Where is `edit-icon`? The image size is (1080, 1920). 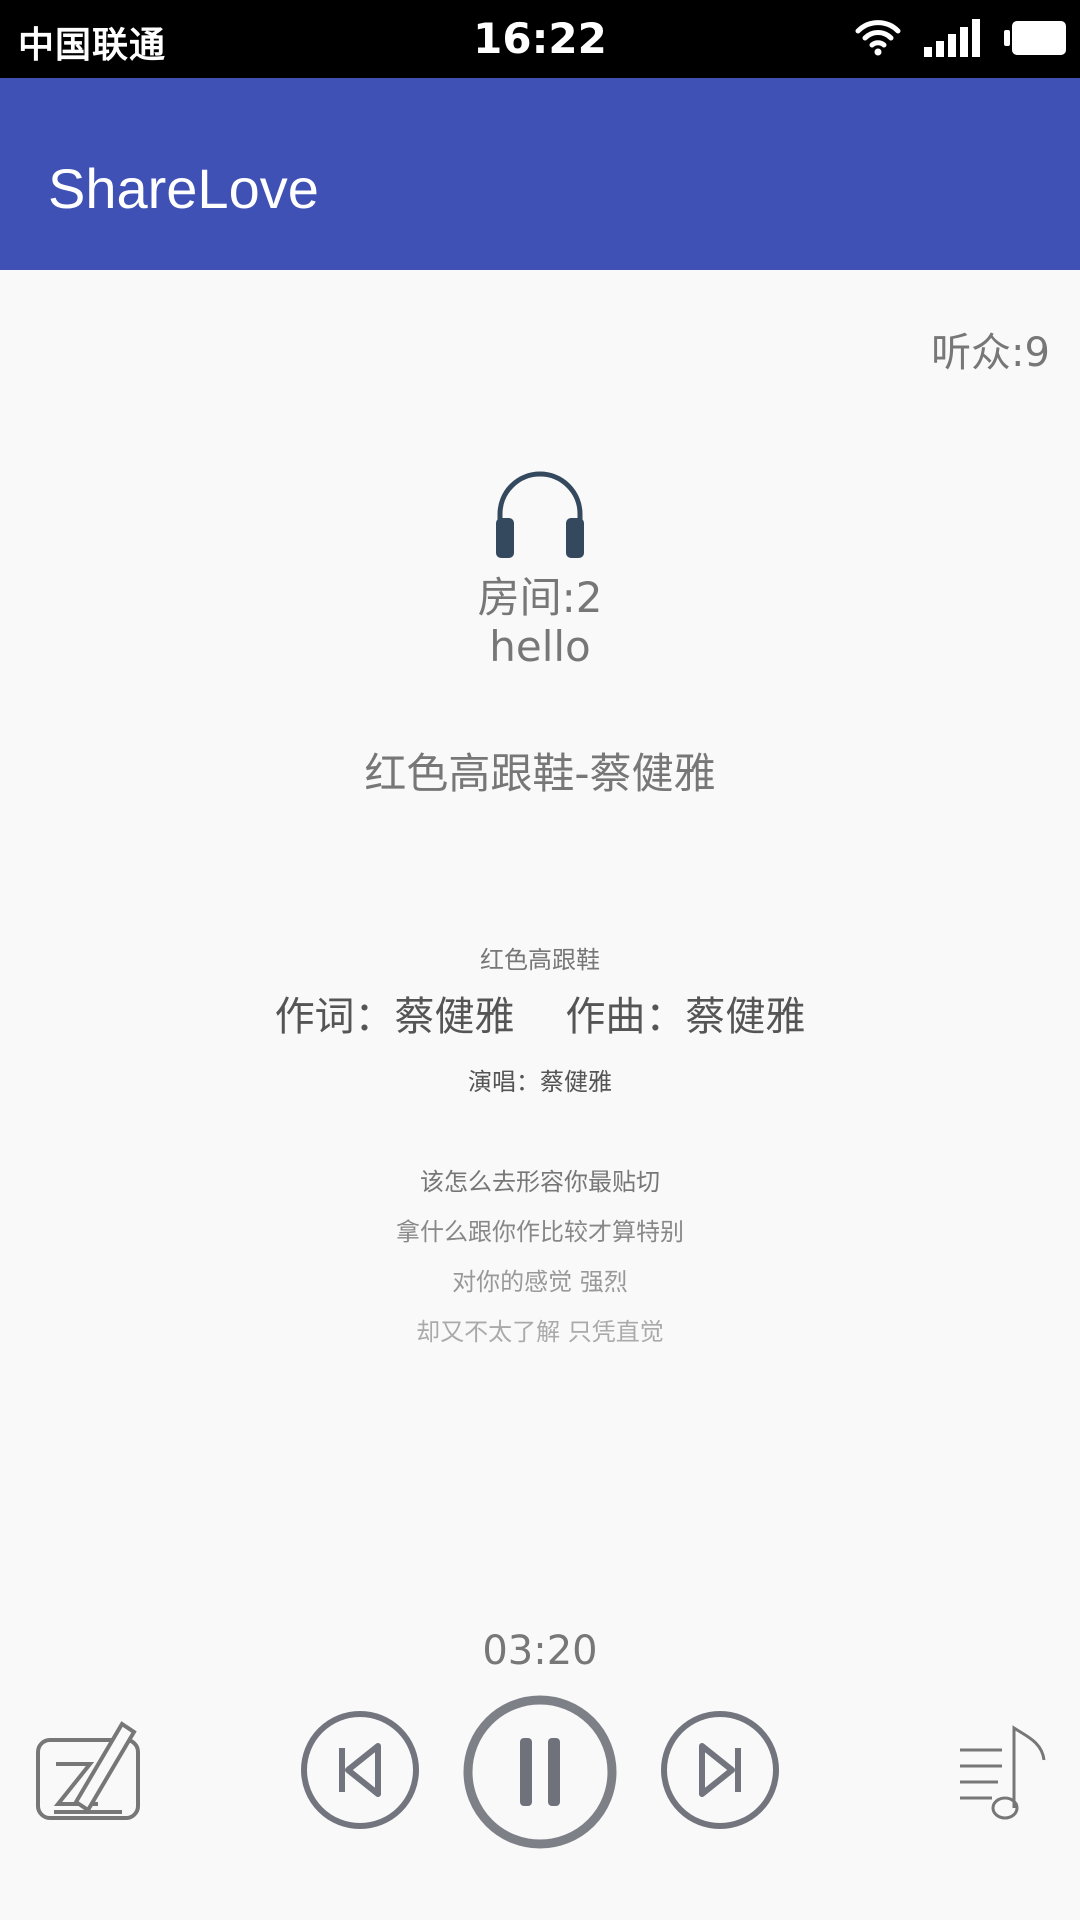 edit-icon is located at coordinates (88, 1770).